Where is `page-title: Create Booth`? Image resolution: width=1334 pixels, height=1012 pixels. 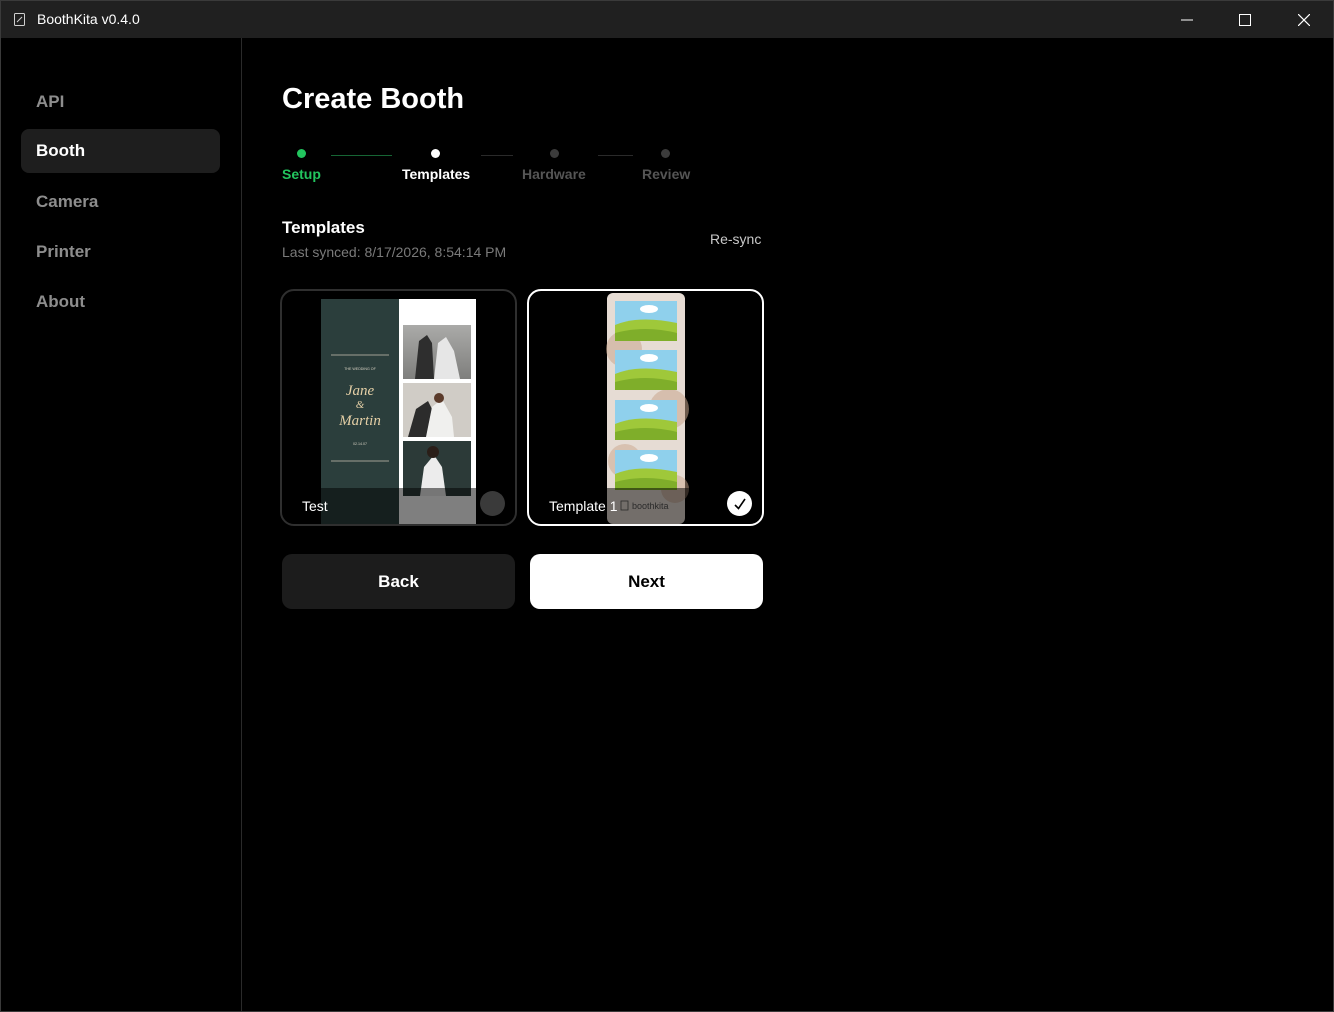
page-title: Create Booth is located at coordinates (373, 99).